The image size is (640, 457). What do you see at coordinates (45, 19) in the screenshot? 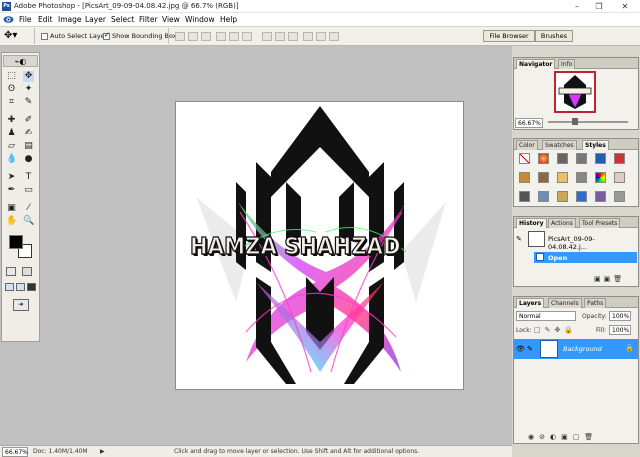
I see `menu-edit: Edit` at bounding box center [45, 19].